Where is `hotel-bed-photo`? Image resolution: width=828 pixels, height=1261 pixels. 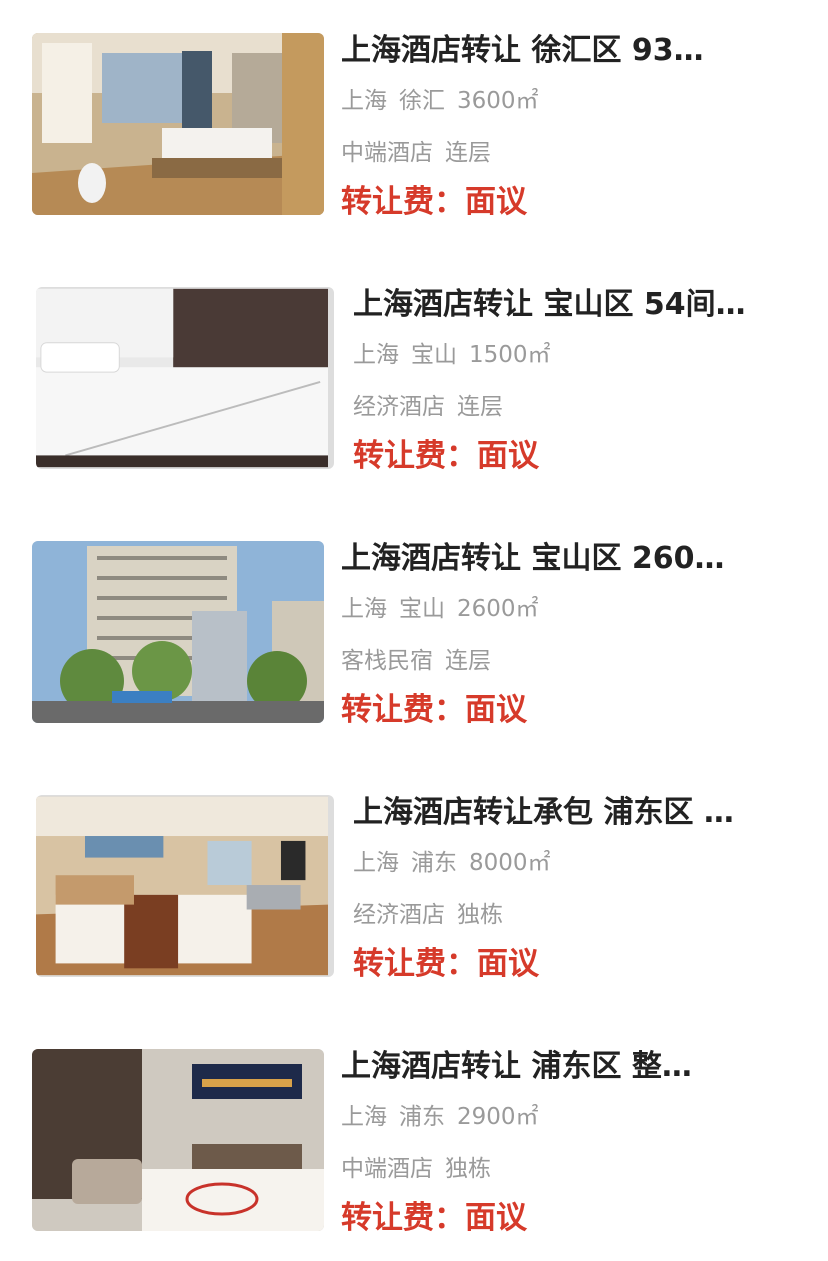
hotel-bed-photo is located at coordinates (185, 378).